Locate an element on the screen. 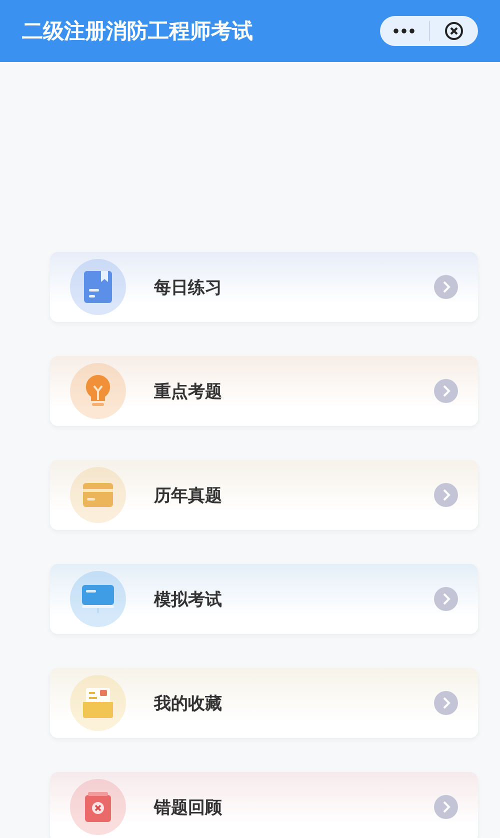 This screenshot has height=838, width=500. more-icon is located at coordinates (404, 31).